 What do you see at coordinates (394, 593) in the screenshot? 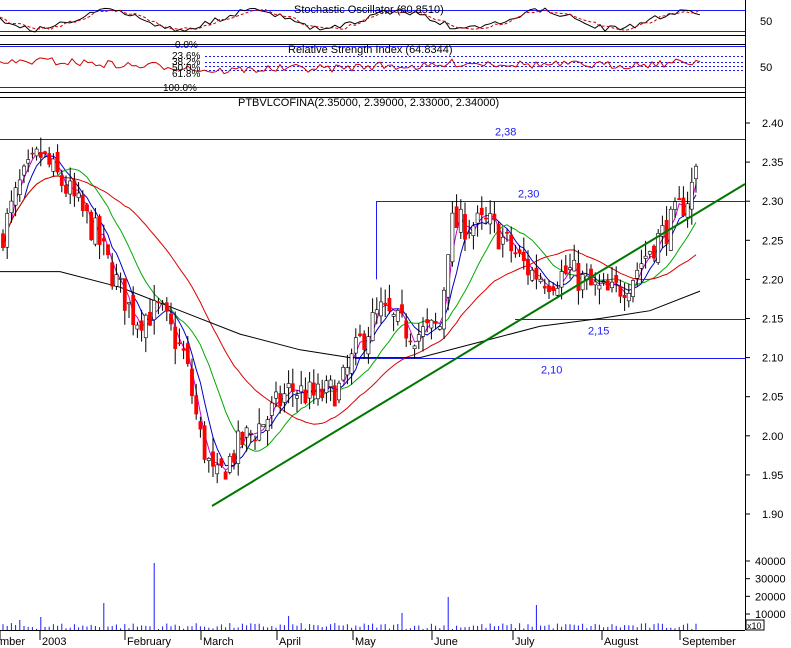
I see `volume-panel: 40000 30000 20000 10000 x10` at bounding box center [394, 593].